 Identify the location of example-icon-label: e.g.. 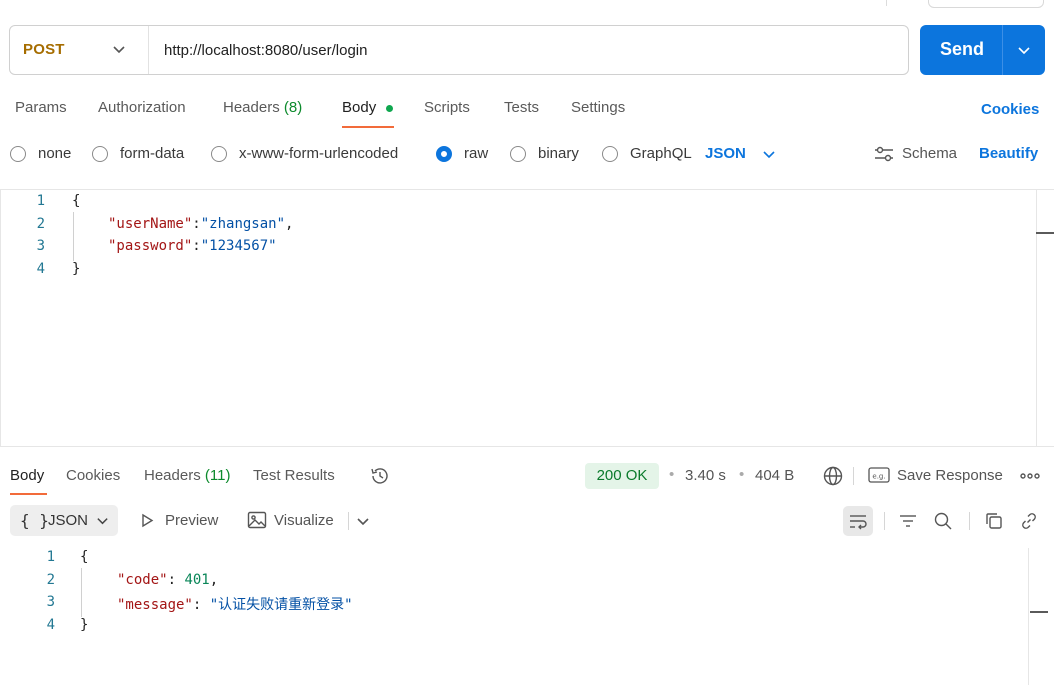
(878, 477).